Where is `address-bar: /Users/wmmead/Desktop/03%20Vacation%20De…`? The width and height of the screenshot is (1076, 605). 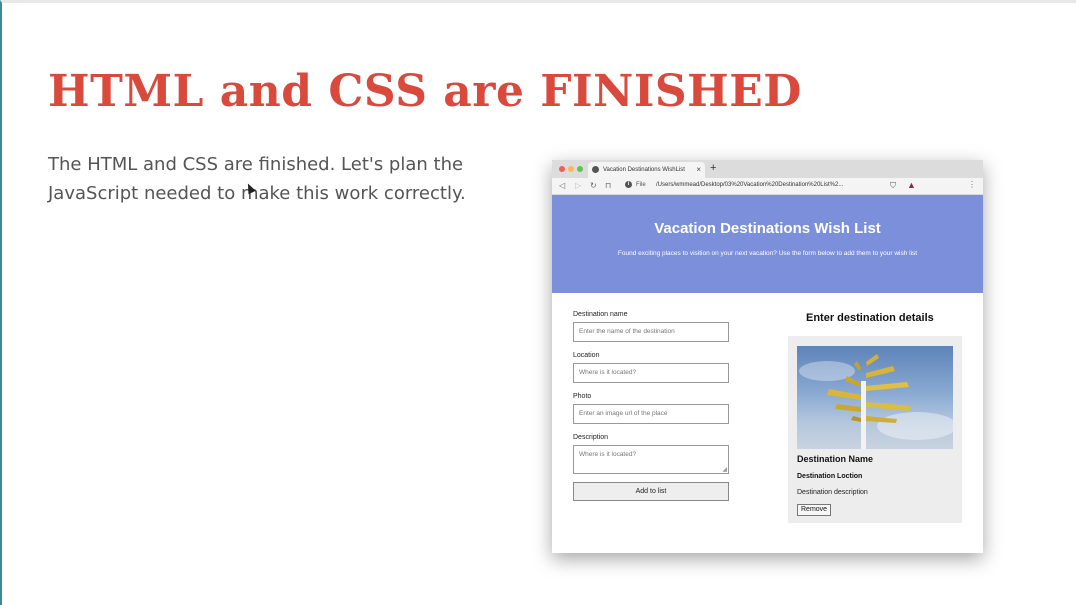
address-bar: /Users/wmmead/Desktop/03%20Vacation%20De… is located at coordinates (749, 185).